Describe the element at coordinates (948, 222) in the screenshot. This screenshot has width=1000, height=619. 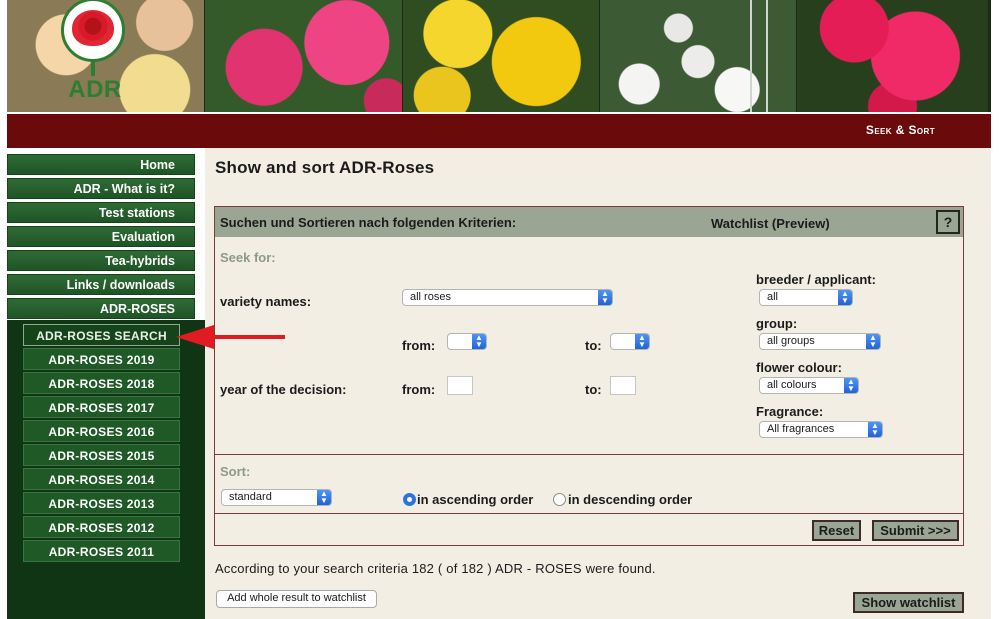
I see `help-button: ?` at that location.